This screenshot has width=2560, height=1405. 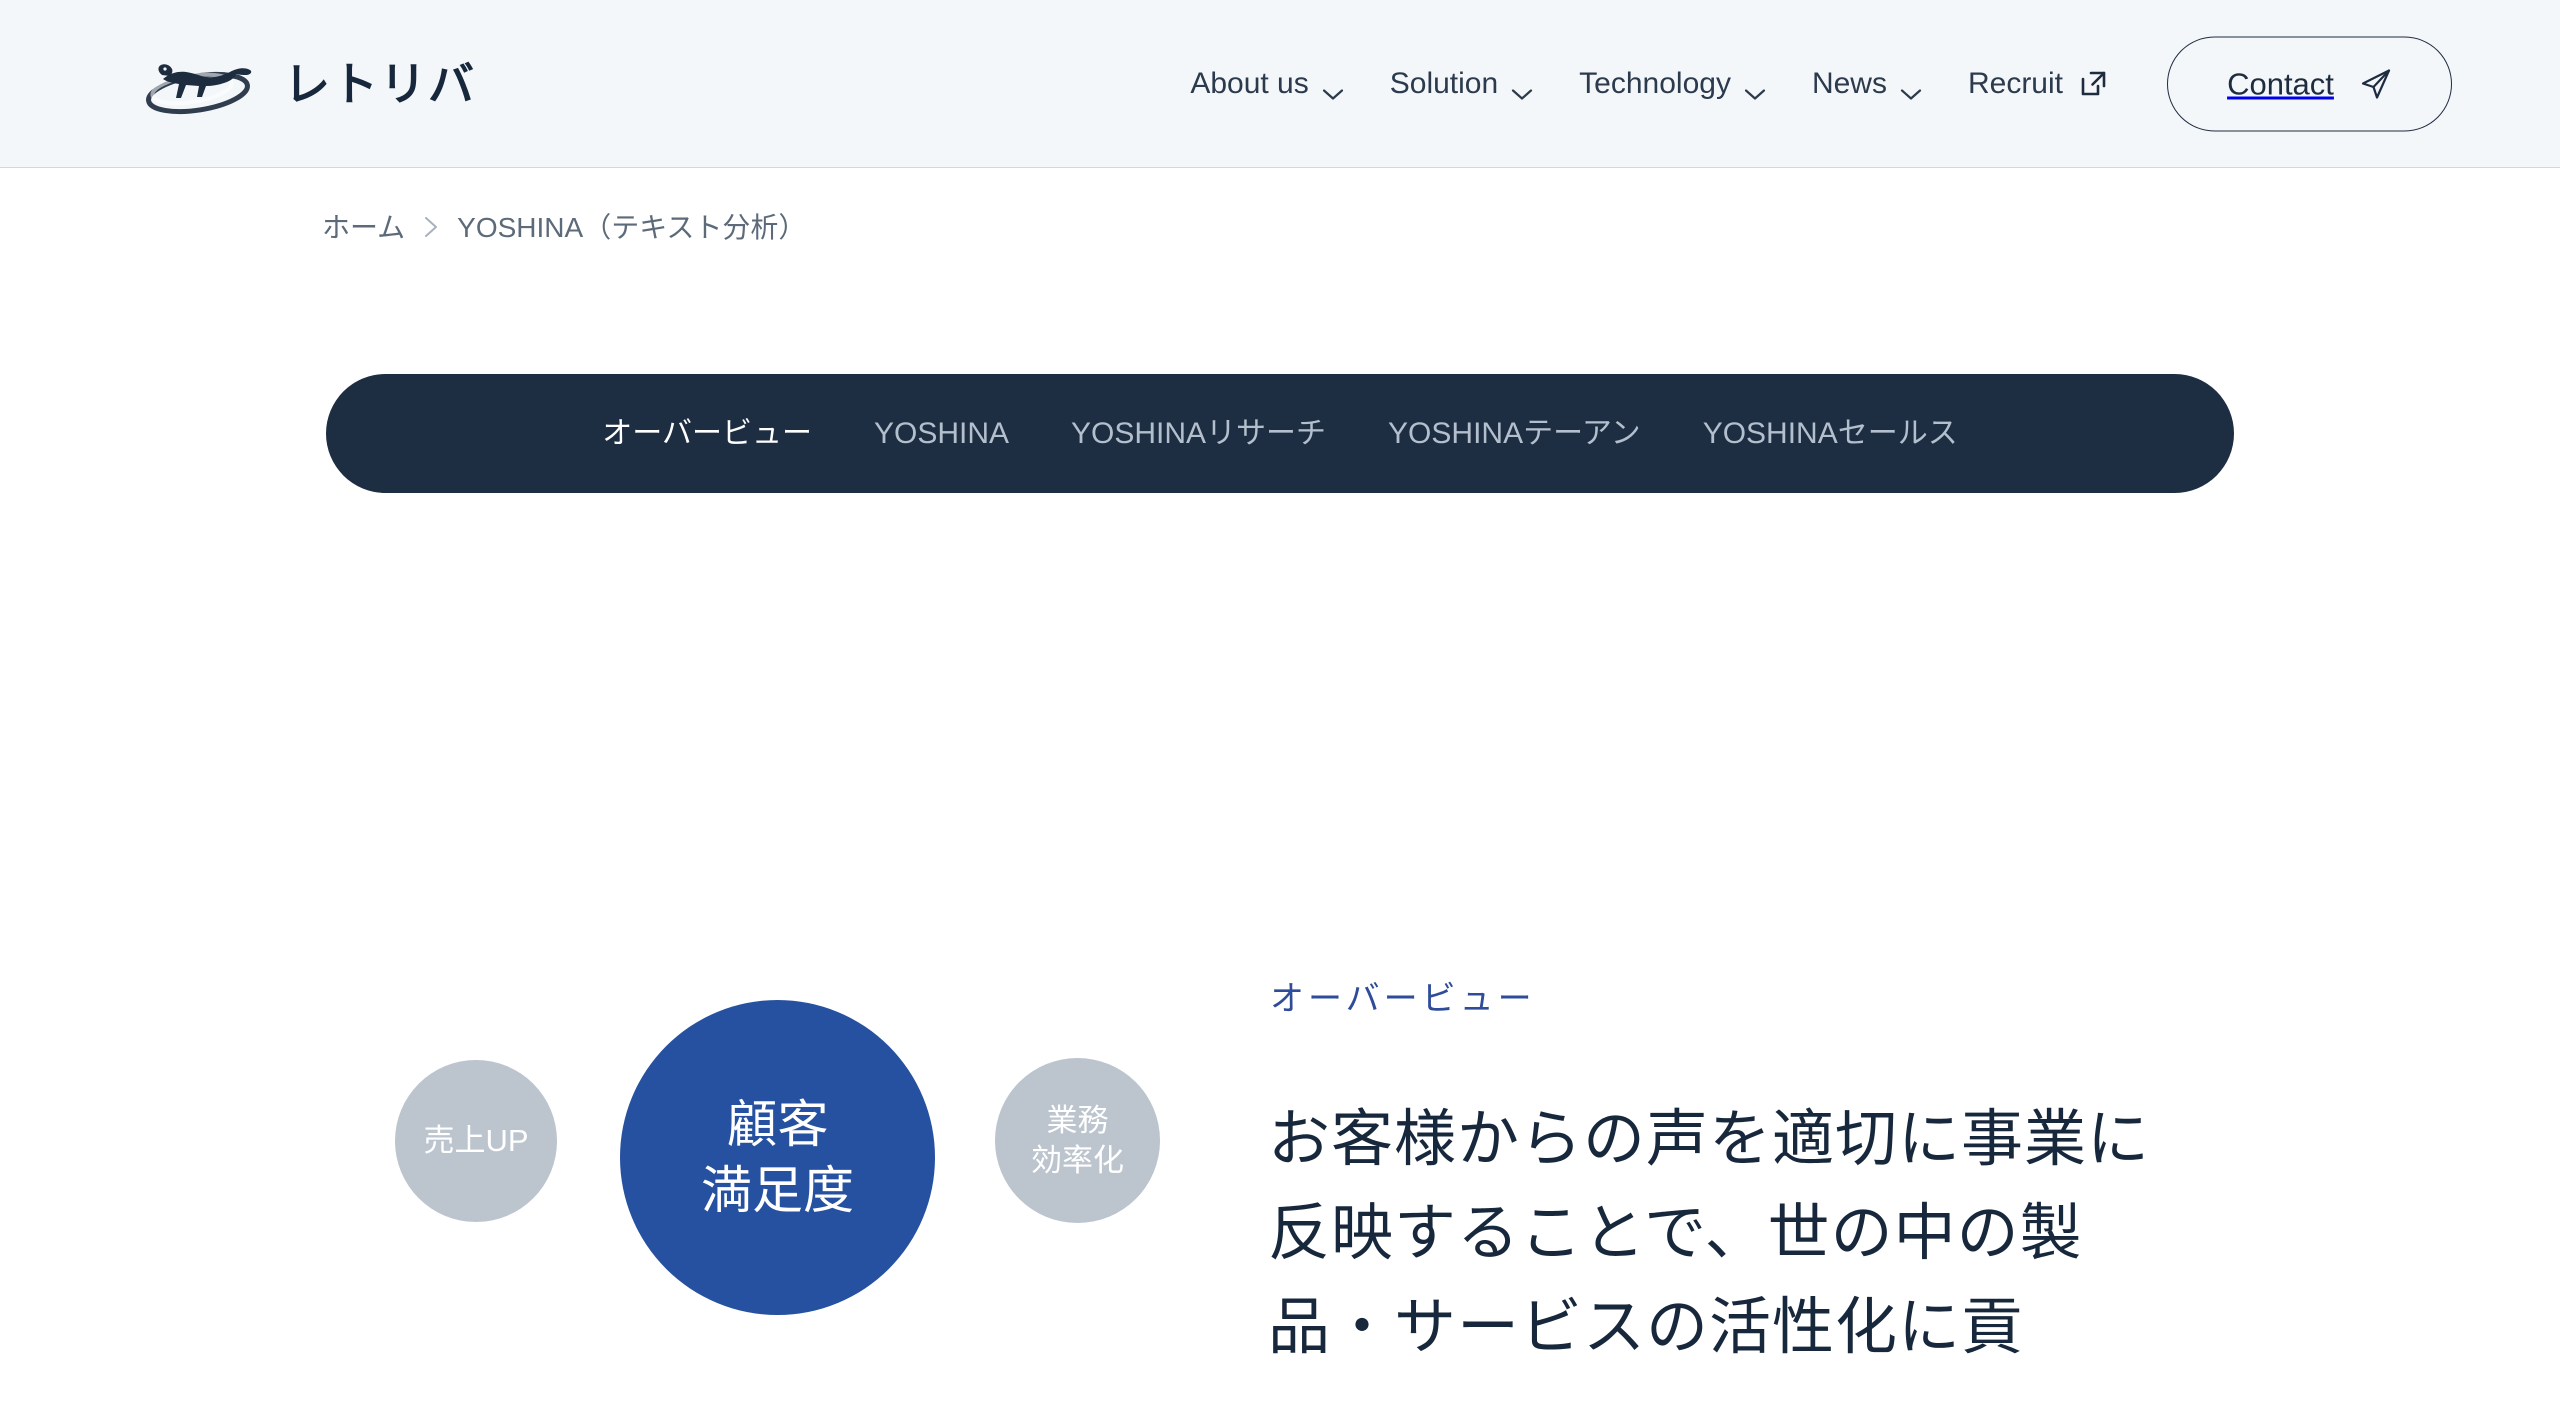 What do you see at coordinates (1514, 433) in the screenshot?
I see `tab-yoshina-tean: YOSHINAテーアン` at bounding box center [1514, 433].